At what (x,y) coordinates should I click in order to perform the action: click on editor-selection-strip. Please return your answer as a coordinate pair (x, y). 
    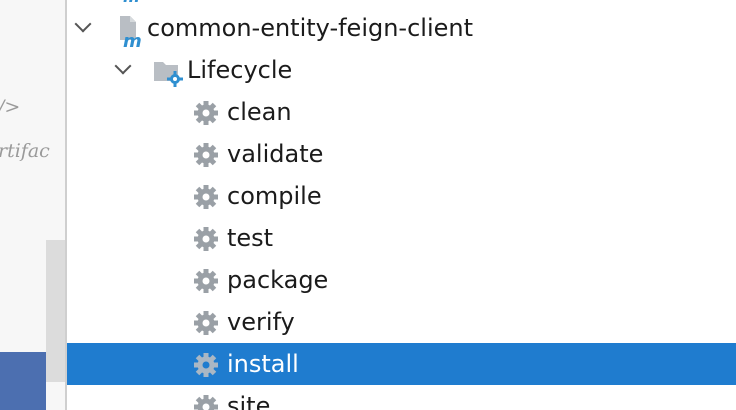
    Looking at the image, I should click on (23, 381).